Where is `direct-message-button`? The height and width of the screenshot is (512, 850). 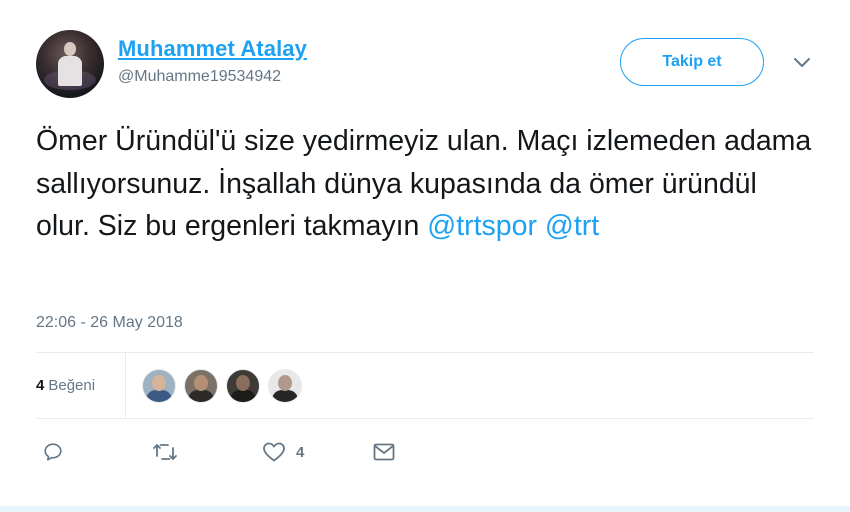
direct-message-button is located at coordinates (384, 452).